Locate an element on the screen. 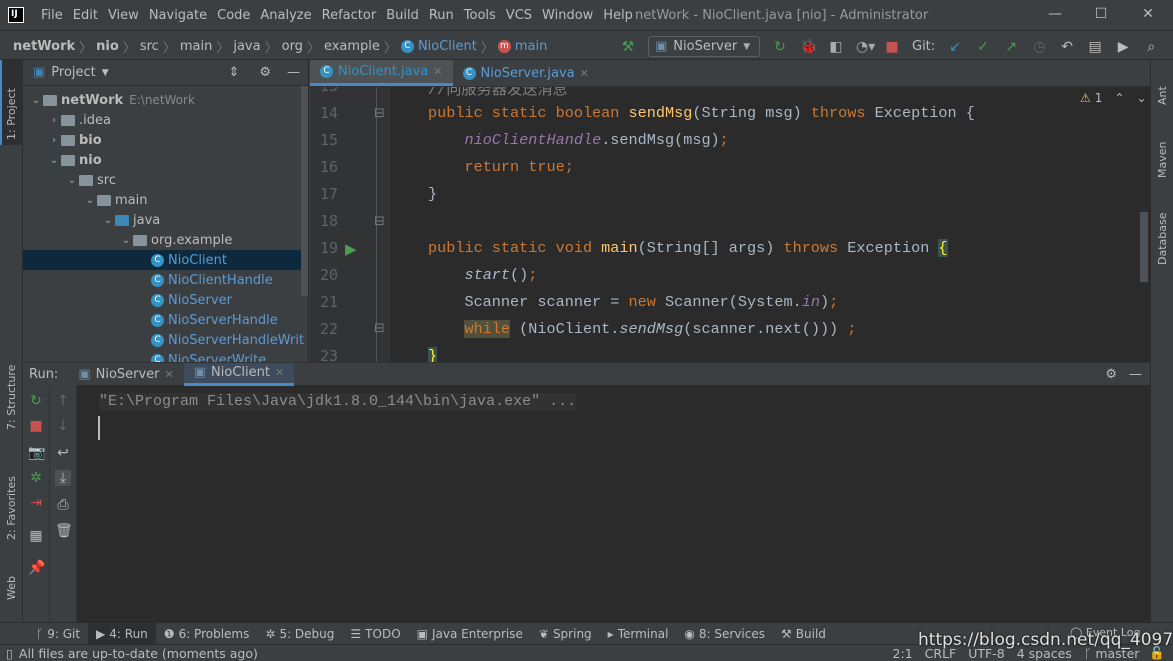 The image size is (1173, 661). chevron-down-icon: ▼ is located at coordinates (105, 73).